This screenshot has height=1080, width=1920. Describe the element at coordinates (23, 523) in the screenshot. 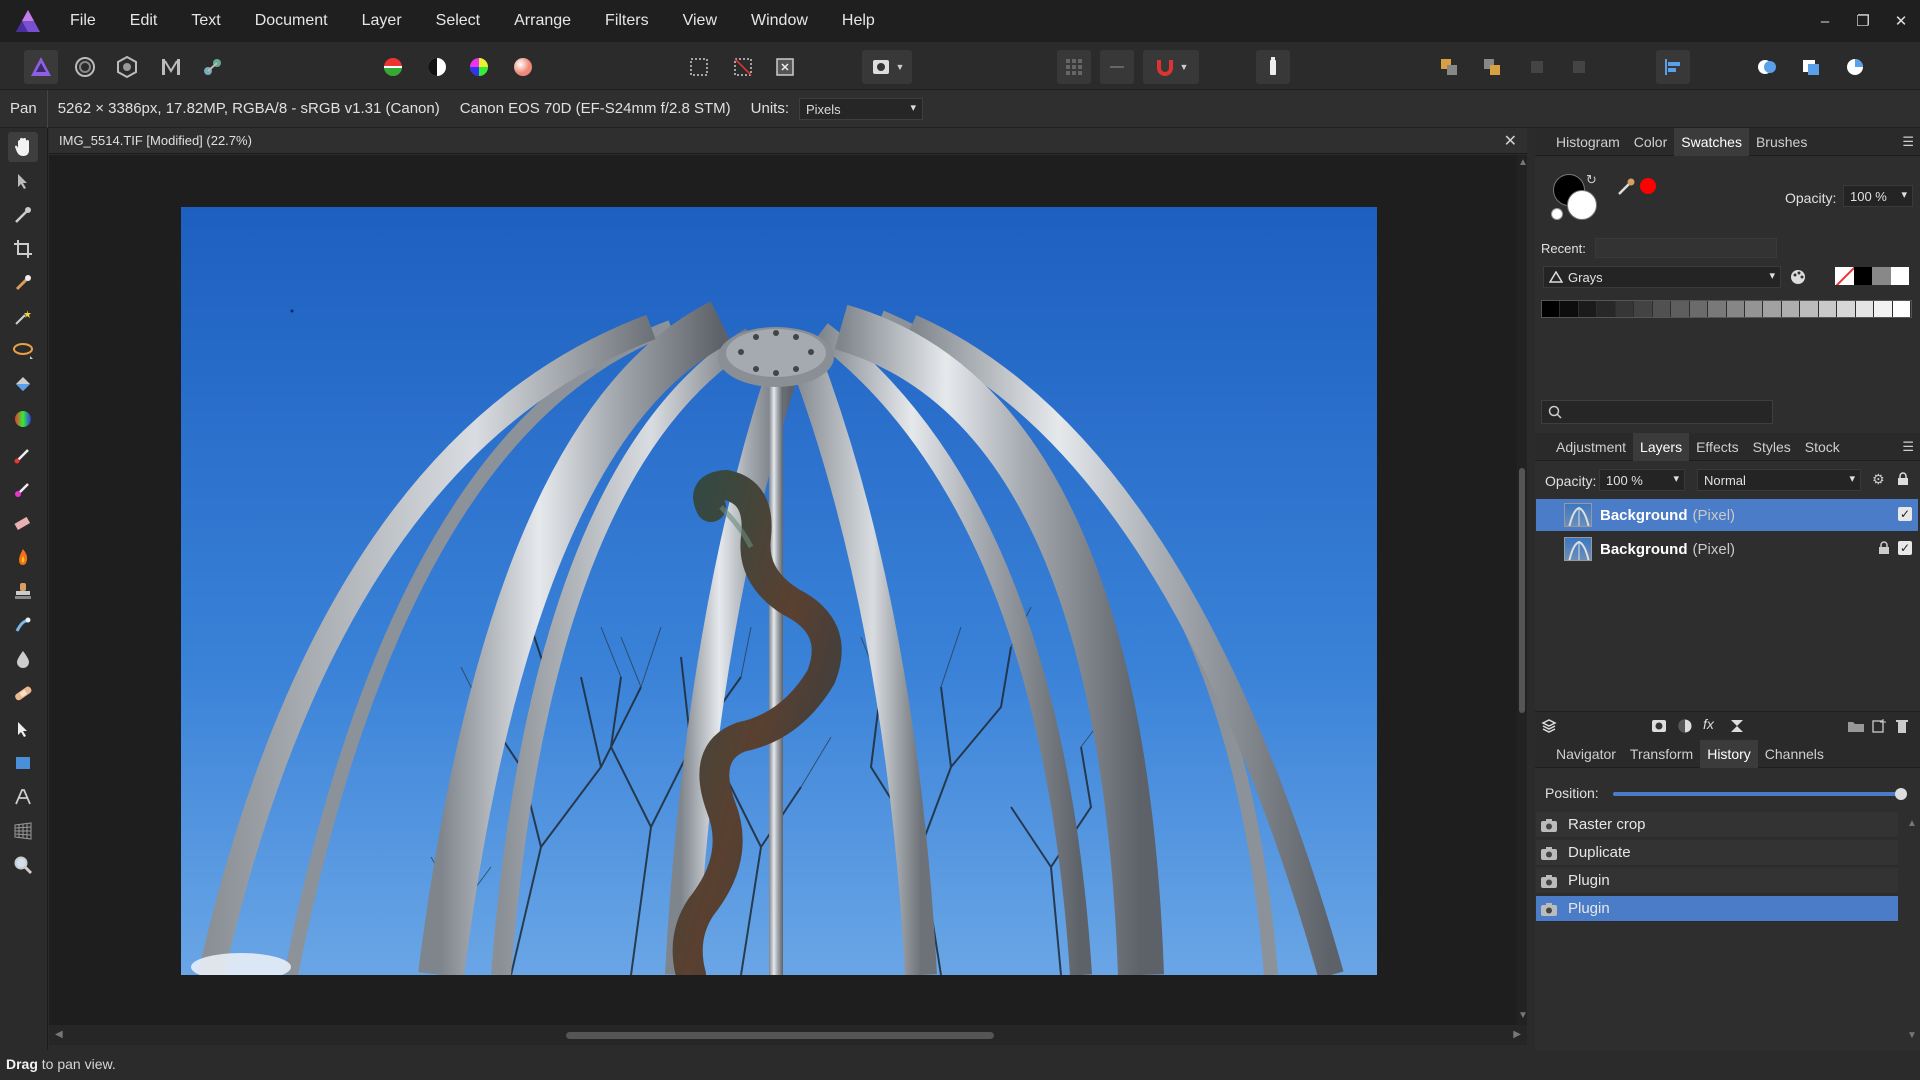

I see `erase-brush-tool` at that location.